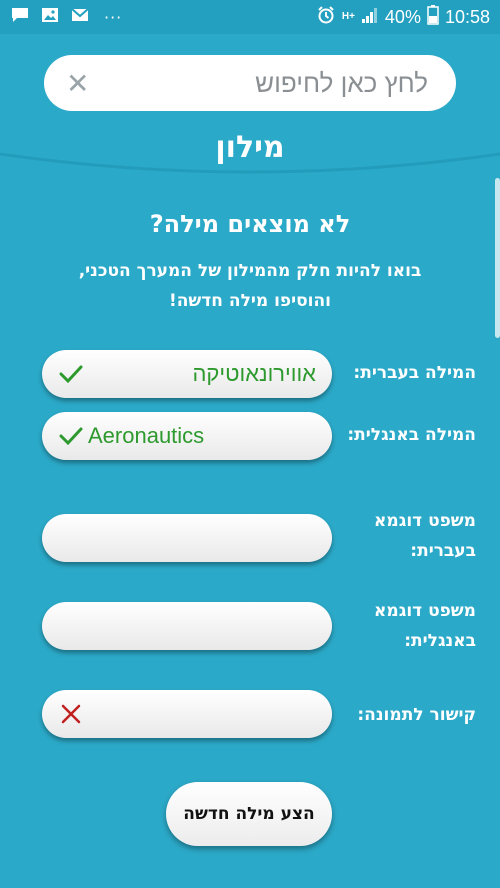 The width and height of the screenshot is (500, 888). What do you see at coordinates (370, 17) in the screenshot?
I see `signal-icon` at bounding box center [370, 17].